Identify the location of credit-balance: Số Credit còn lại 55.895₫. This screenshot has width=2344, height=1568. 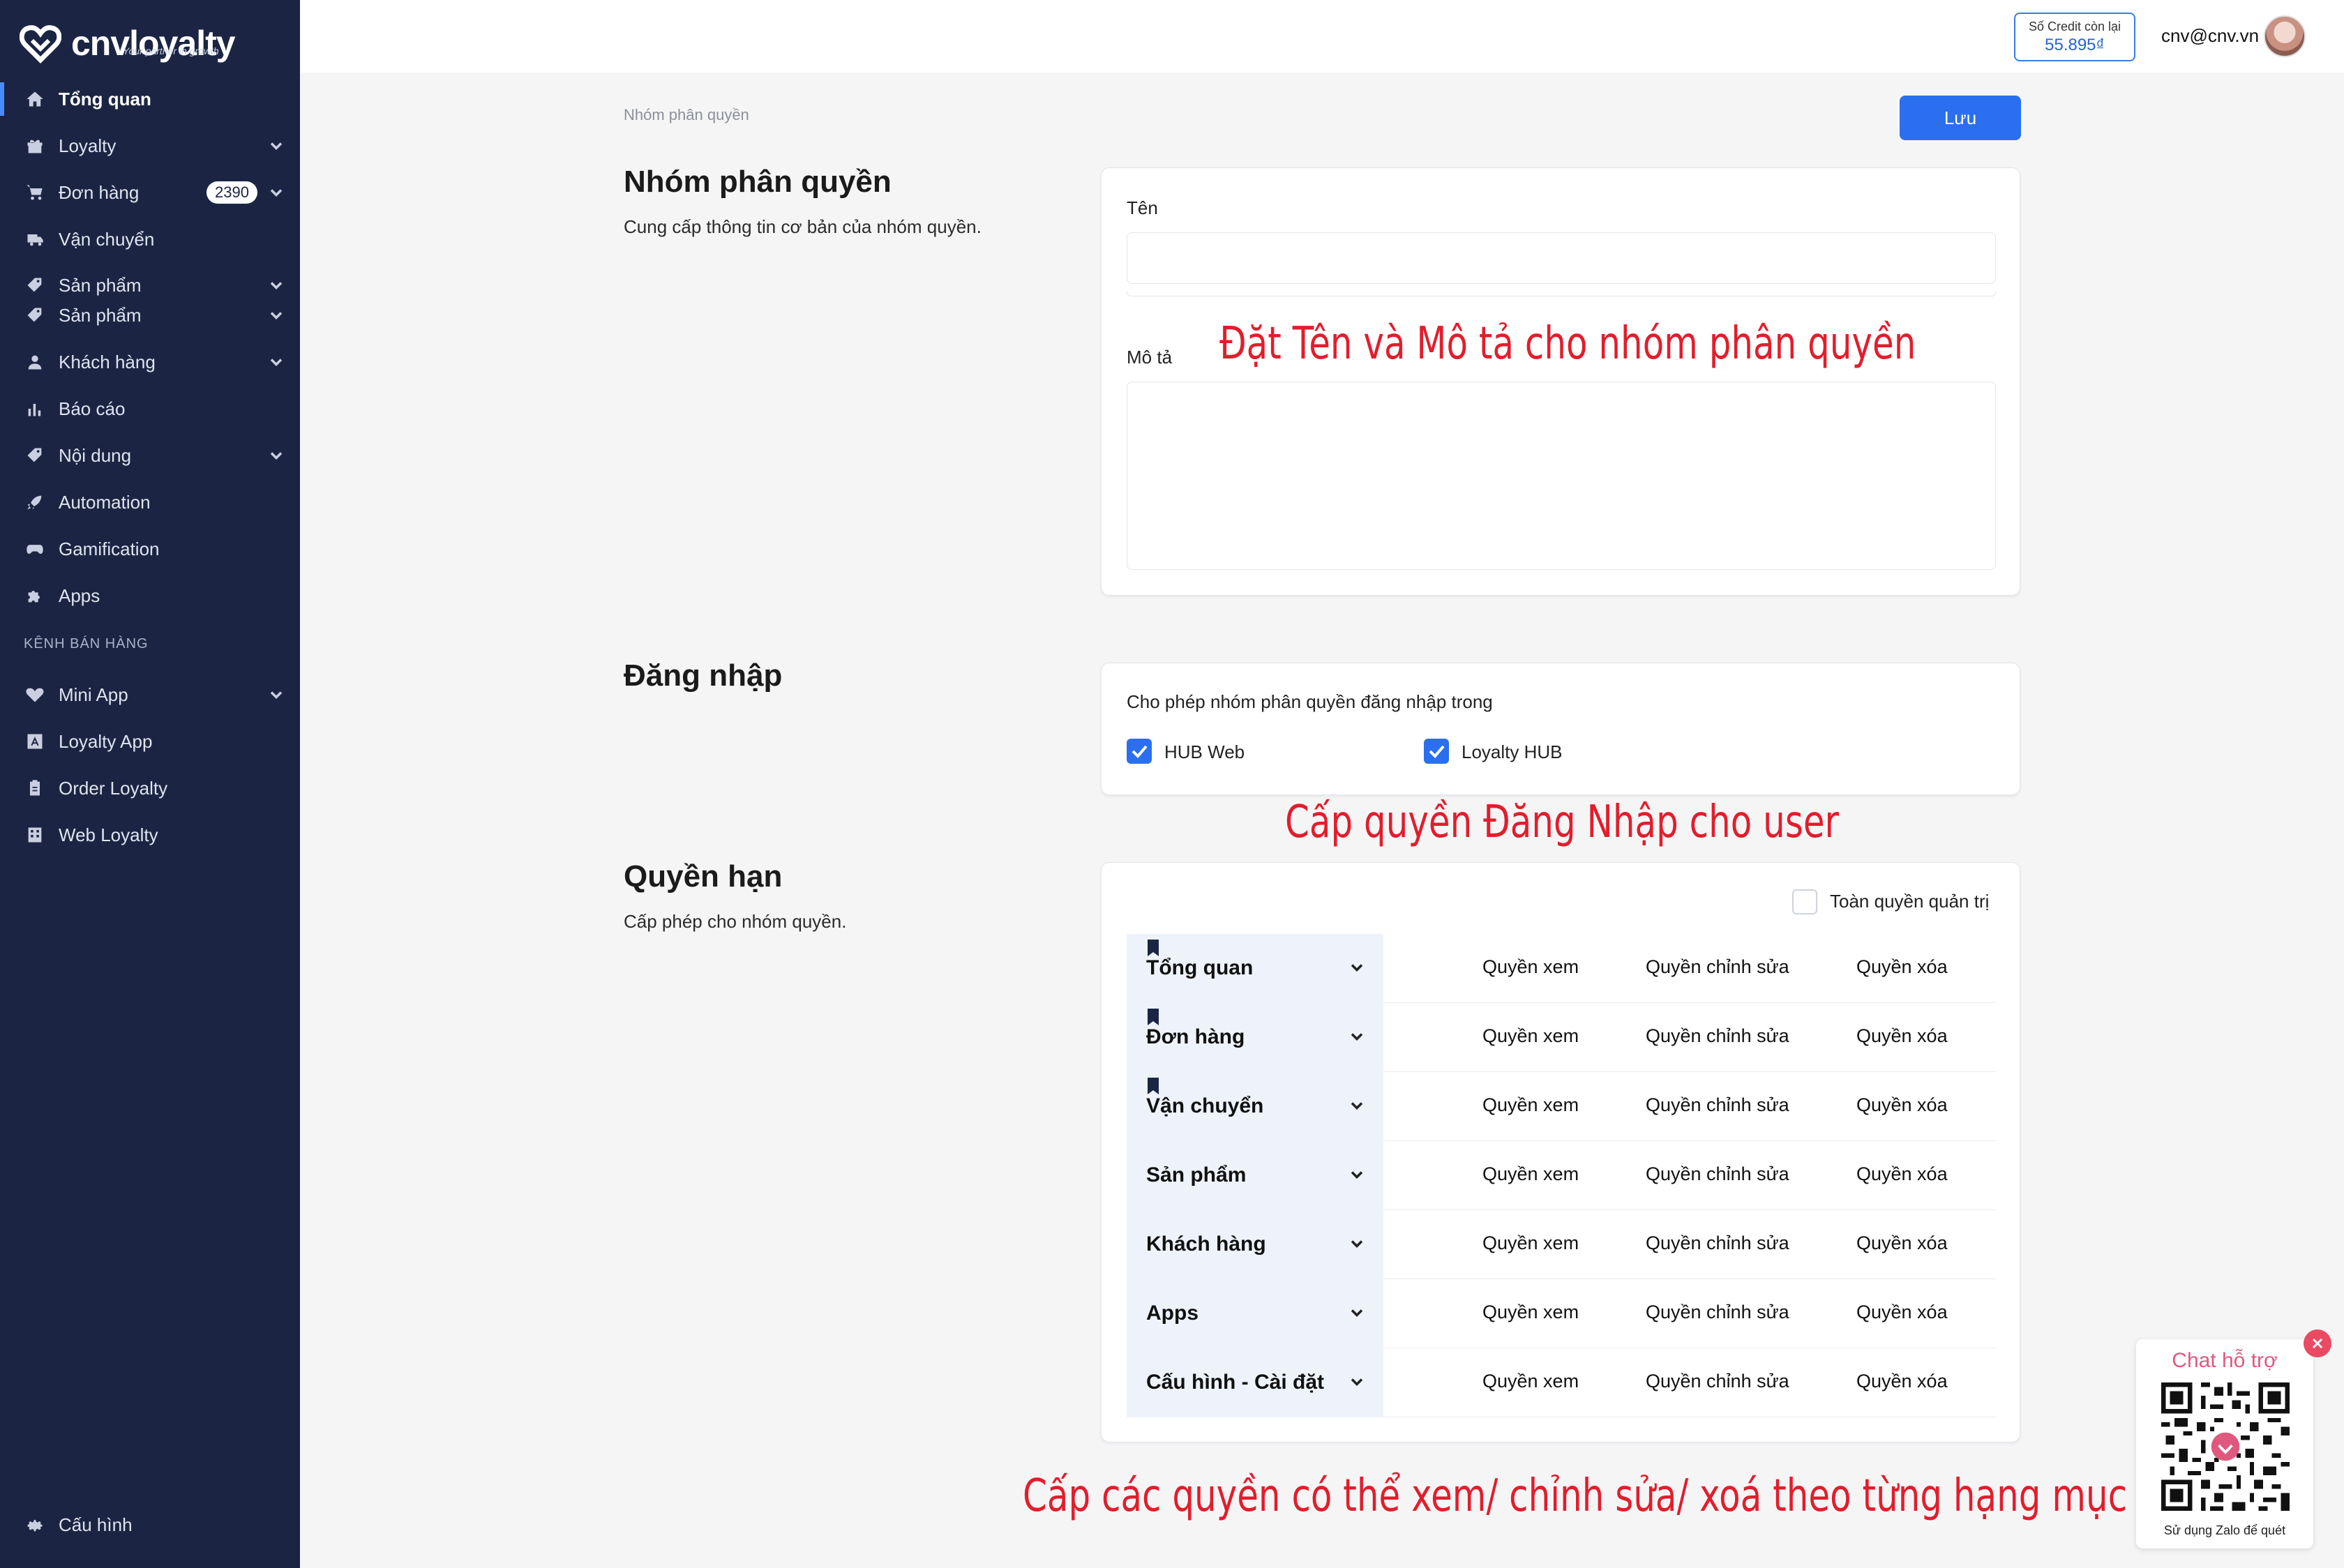
(2074, 37).